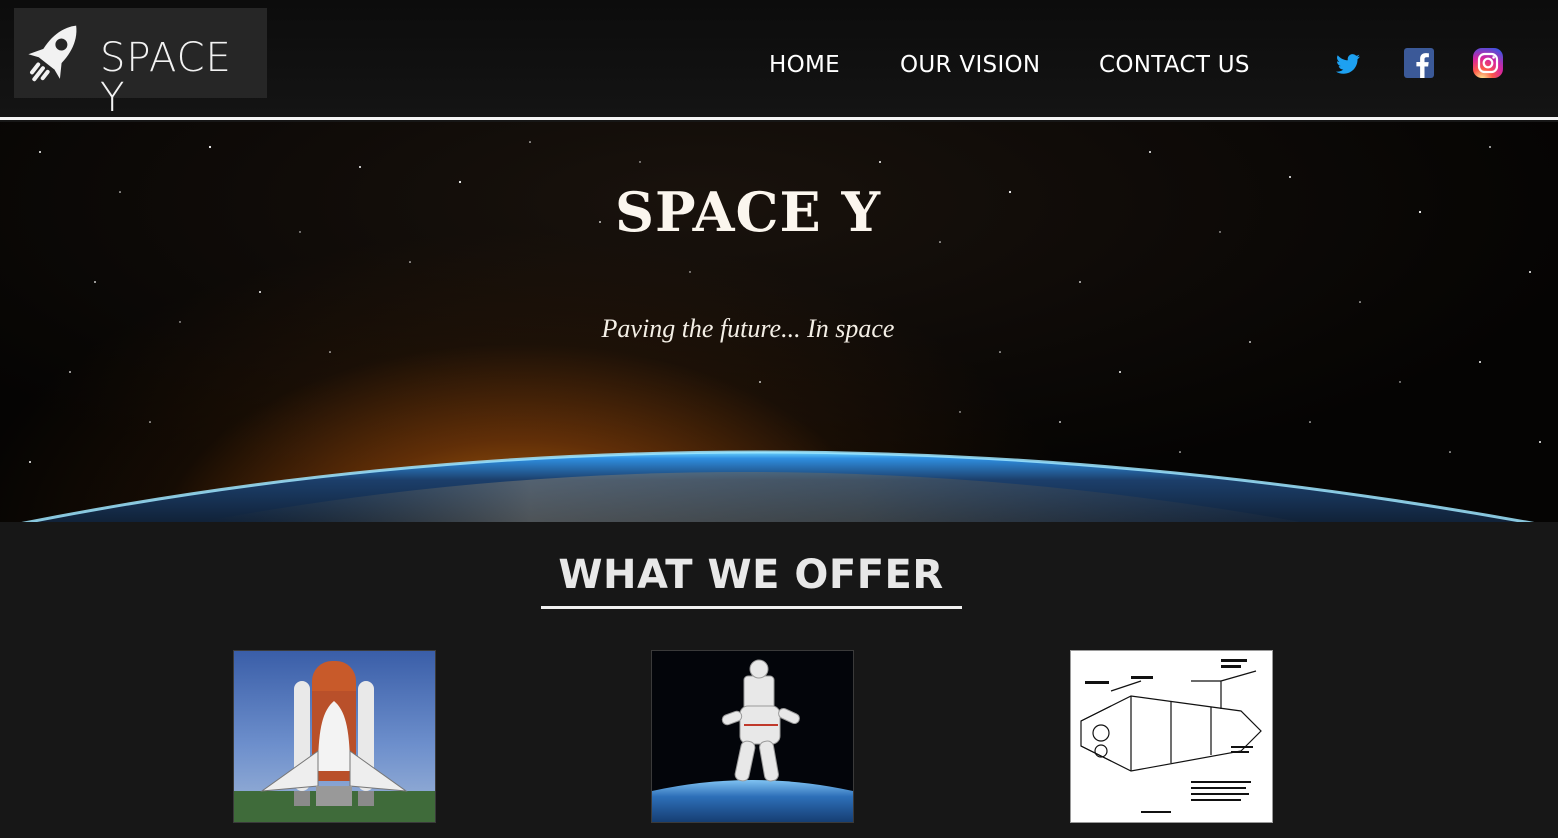 This screenshot has height=838, width=1558. What do you see at coordinates (166, 78) in the screenshot?
I see `logo-text: SPACE Y` at bounding box center [166, 78].